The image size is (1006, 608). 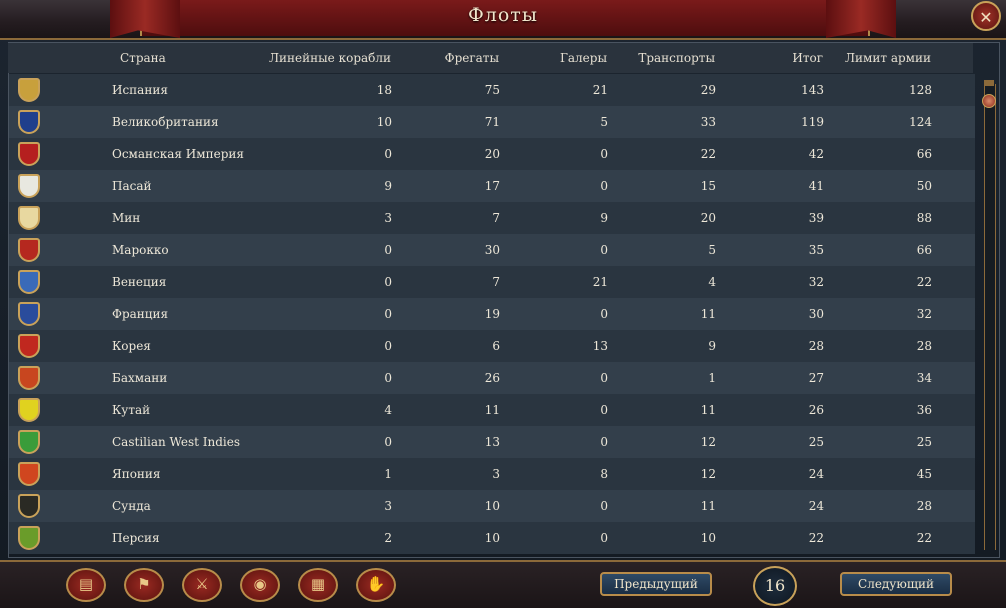 I want to click on column-header-frigates: Фрегаты, so click(x=472, y=58).